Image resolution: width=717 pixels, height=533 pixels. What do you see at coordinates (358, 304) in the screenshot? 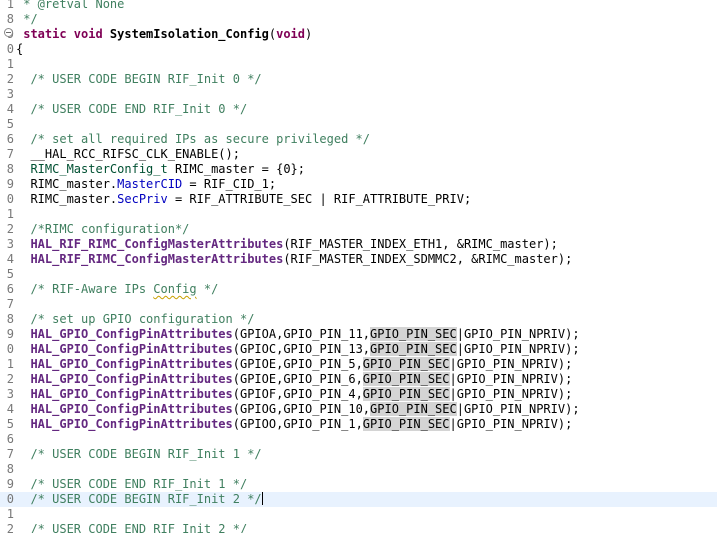
I see `code-line: 7` at bounding box center [358, 304].